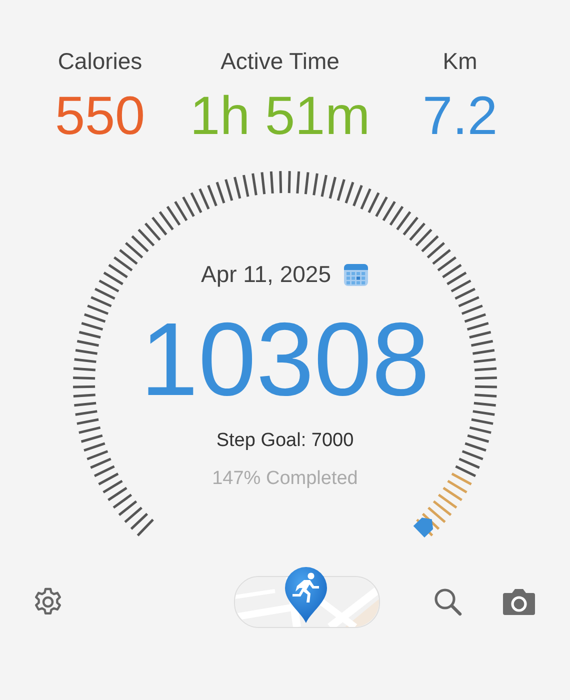  I want to click on calendar-icon, so click(356, 275).